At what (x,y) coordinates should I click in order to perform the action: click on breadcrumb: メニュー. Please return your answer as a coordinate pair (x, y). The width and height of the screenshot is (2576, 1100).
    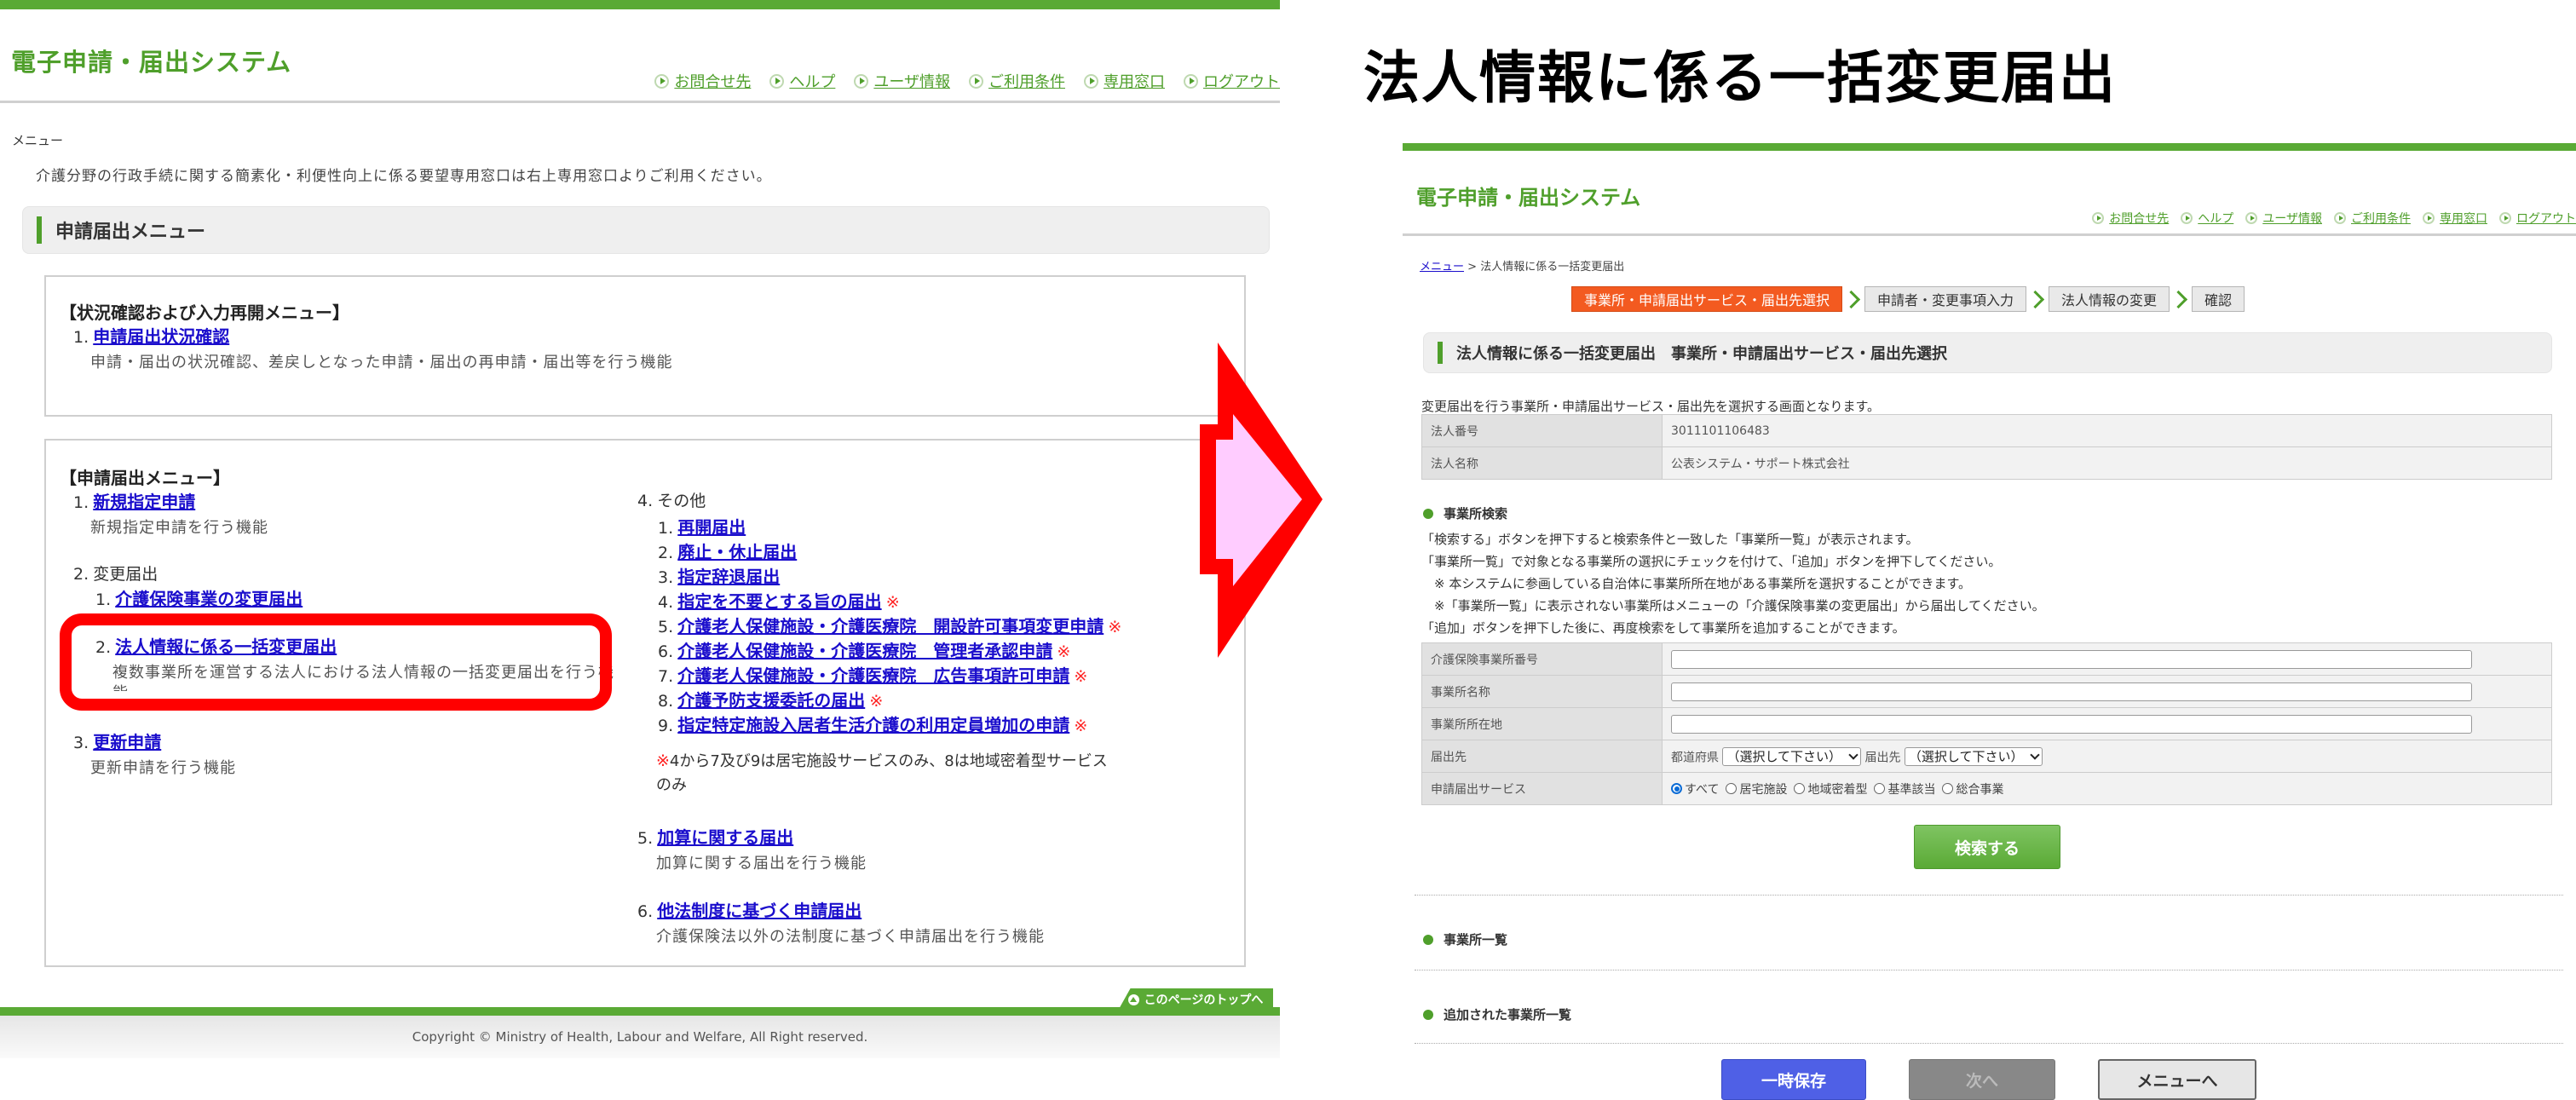
    Looking at the image, I should click on (38, 140).